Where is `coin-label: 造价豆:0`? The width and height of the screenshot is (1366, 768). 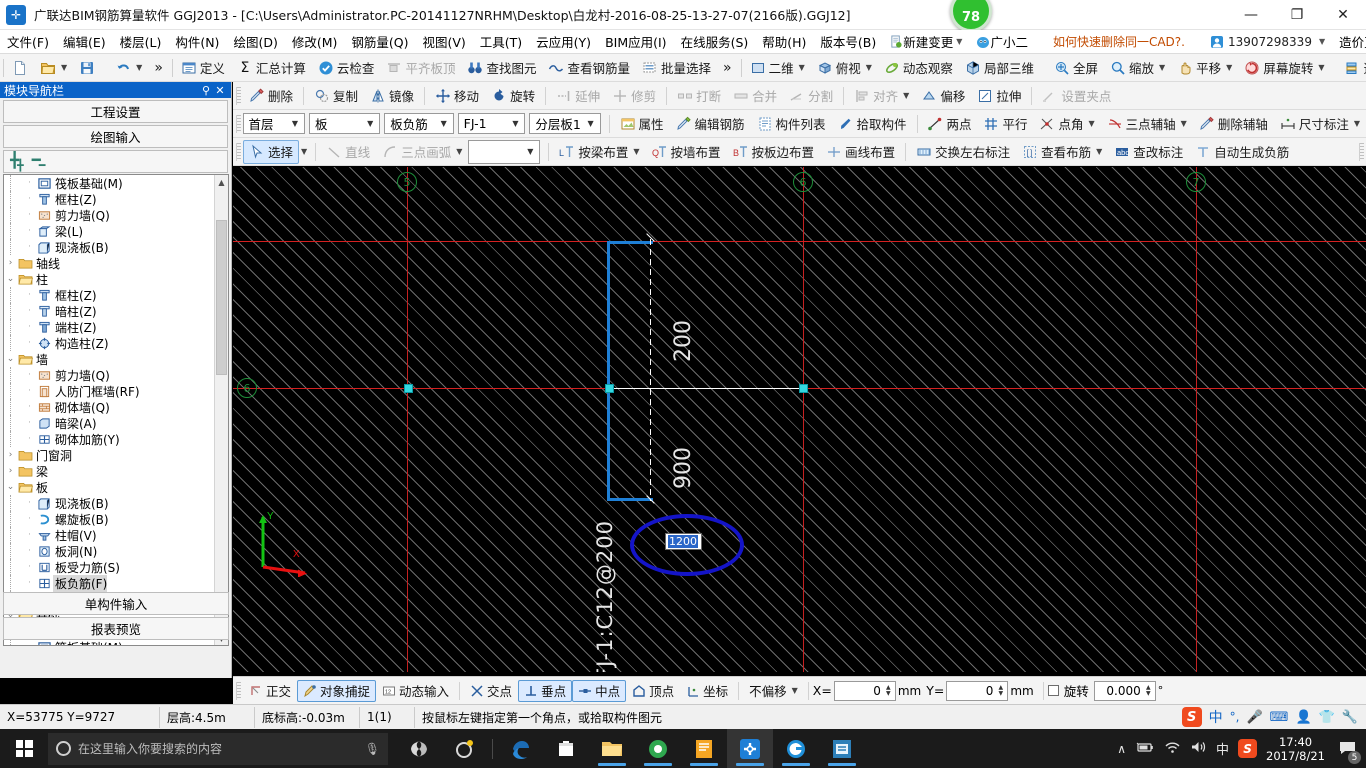
coin-label: 造价豆:0 is located at coordinates (1349, 41).